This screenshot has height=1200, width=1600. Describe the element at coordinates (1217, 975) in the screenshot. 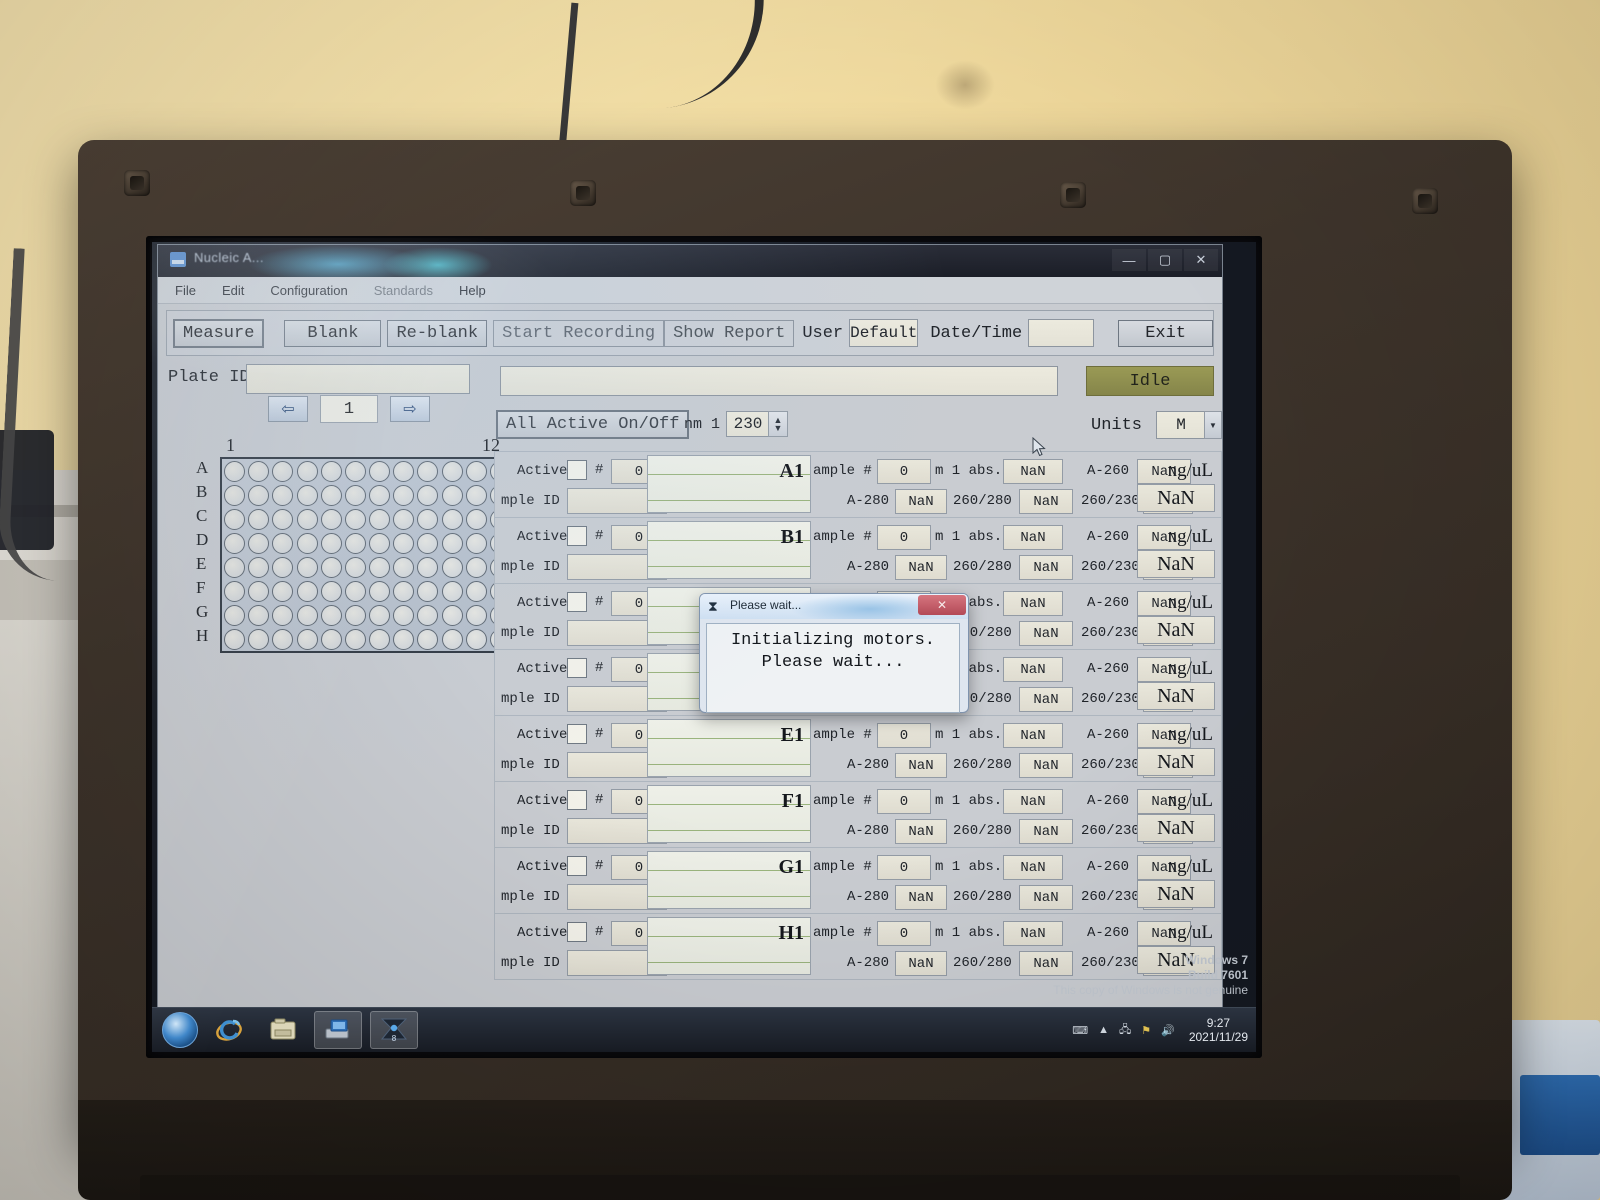

I see `watermark-line-2: Build 7601` at that location.